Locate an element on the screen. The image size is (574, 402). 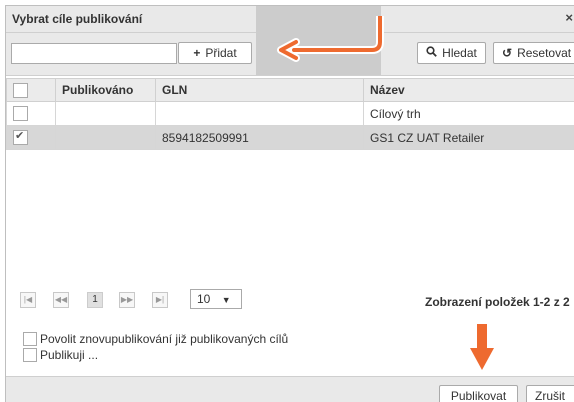
reset-icon: ↺ is located at coordinates (507, 53).